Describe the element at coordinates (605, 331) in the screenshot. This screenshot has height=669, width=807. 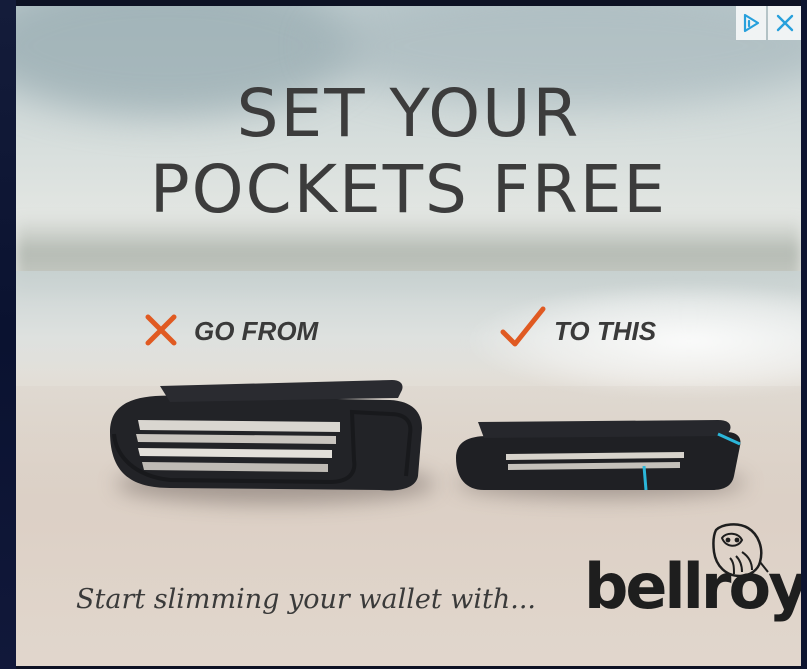
I see `to-this-label: TO THIS` at that location.